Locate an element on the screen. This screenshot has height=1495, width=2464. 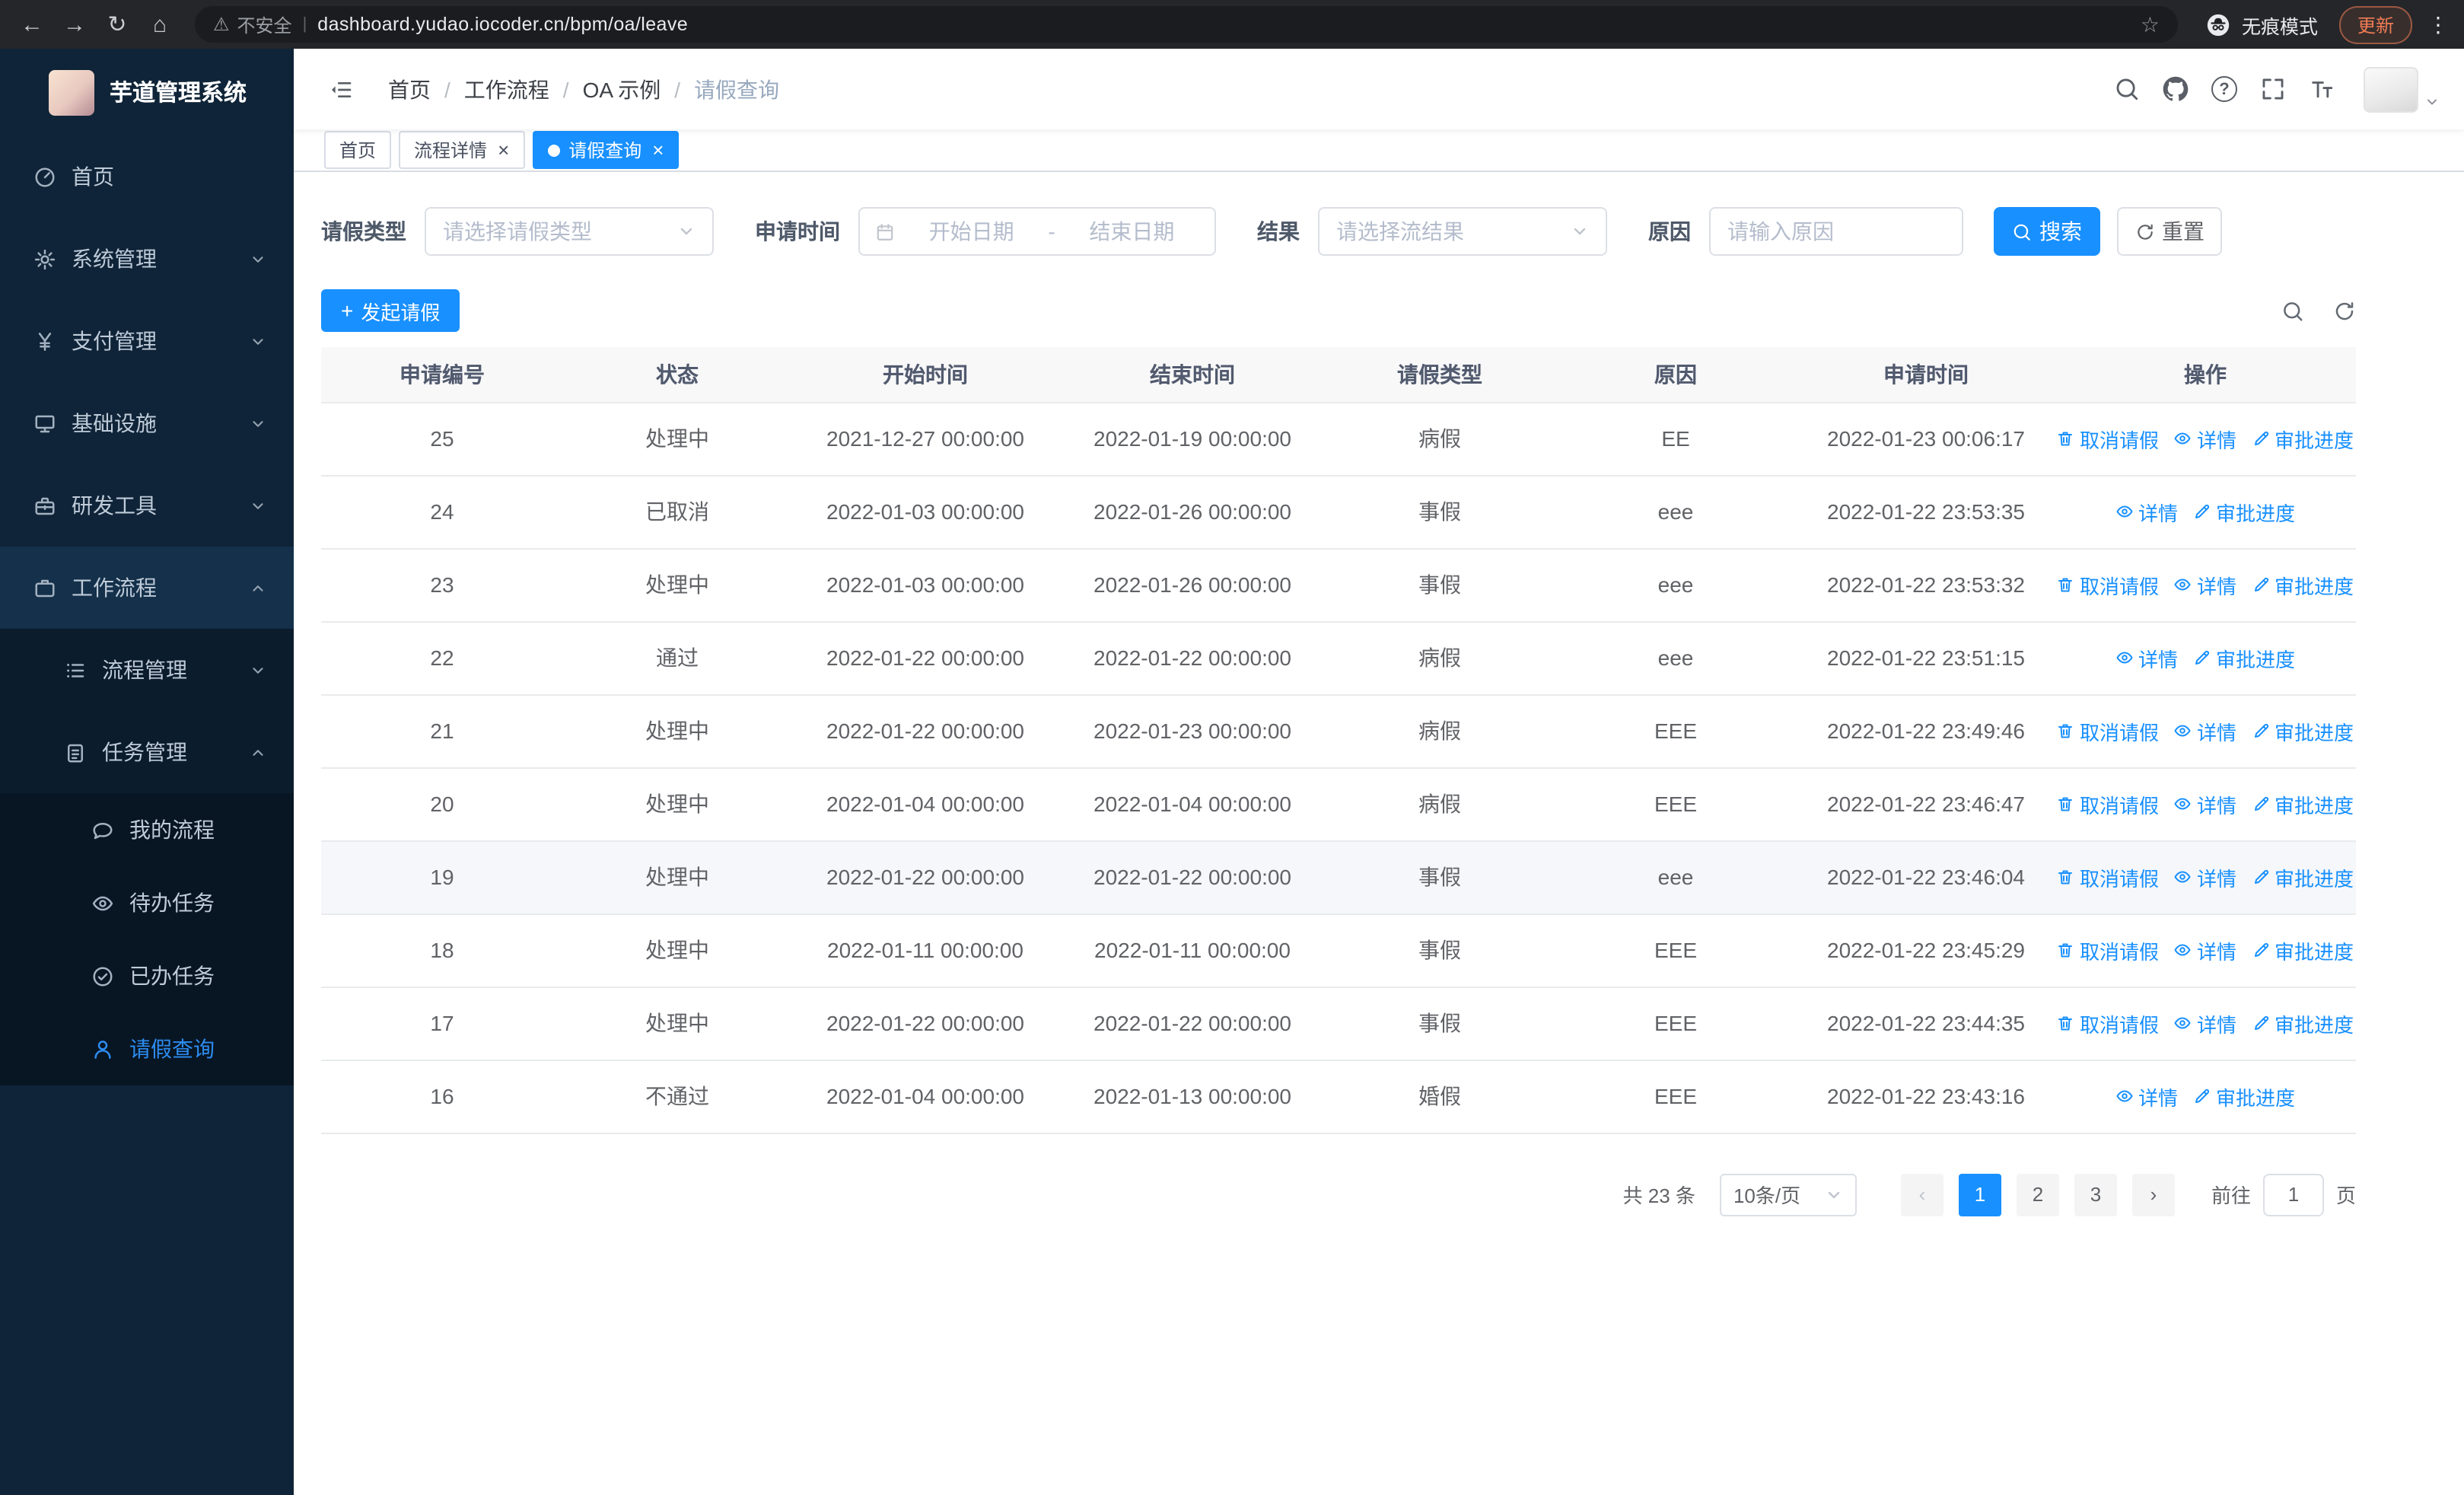
refresh-table-icon is located at coordinates (2344, 311).